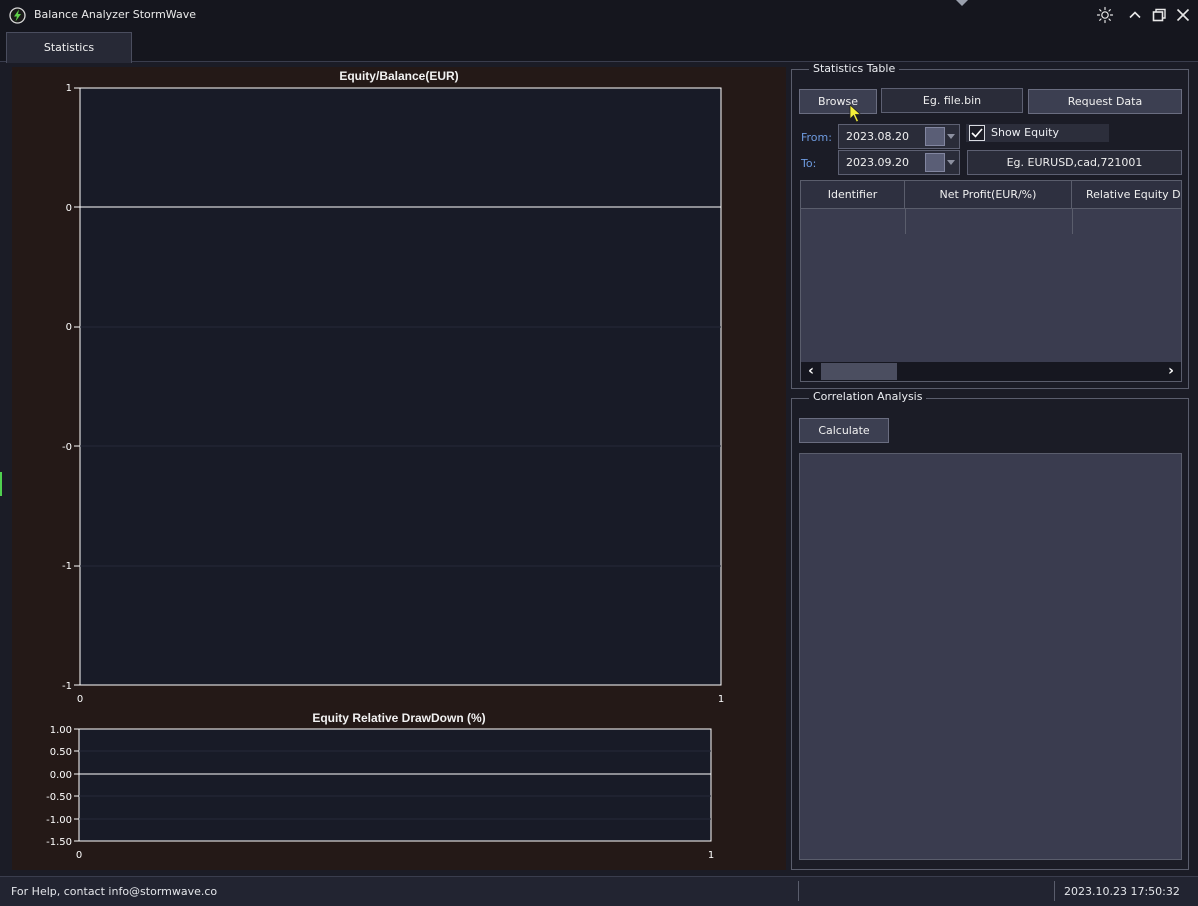 This screenshot has height=906, width=1198. What do you see at coordinates (61, 752) in the screenshot?
I see `drawdown-y-tick: 0.50` at bounding box center [61, 752].